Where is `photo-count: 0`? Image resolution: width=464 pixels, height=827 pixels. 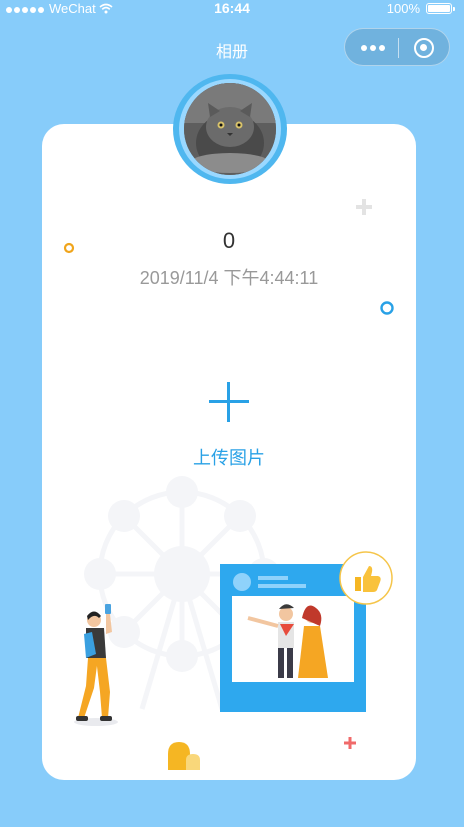 photo-count: 0 is located at coordinates (229, 240).